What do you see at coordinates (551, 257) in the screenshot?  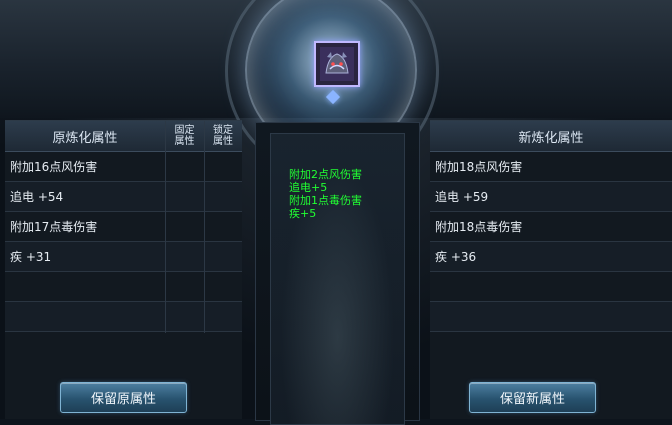 I see `new-row: 疾 +36` at bounding box center [551, 257].